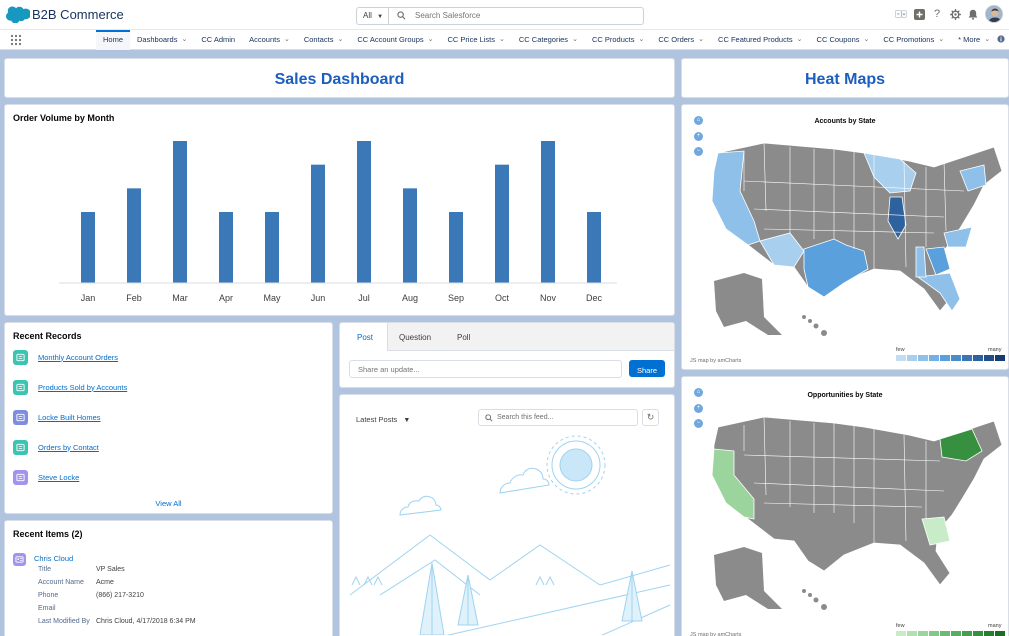 Image resolution: width=1009 pixels, height=636 pixels. I want to click on nav-tab-cc-orders: CC Orders ⌄, so click(681, 40).